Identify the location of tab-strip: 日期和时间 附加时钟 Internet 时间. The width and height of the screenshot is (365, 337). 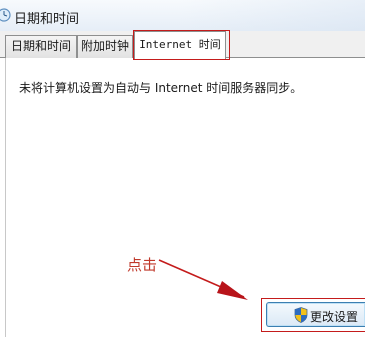
(182, 45).